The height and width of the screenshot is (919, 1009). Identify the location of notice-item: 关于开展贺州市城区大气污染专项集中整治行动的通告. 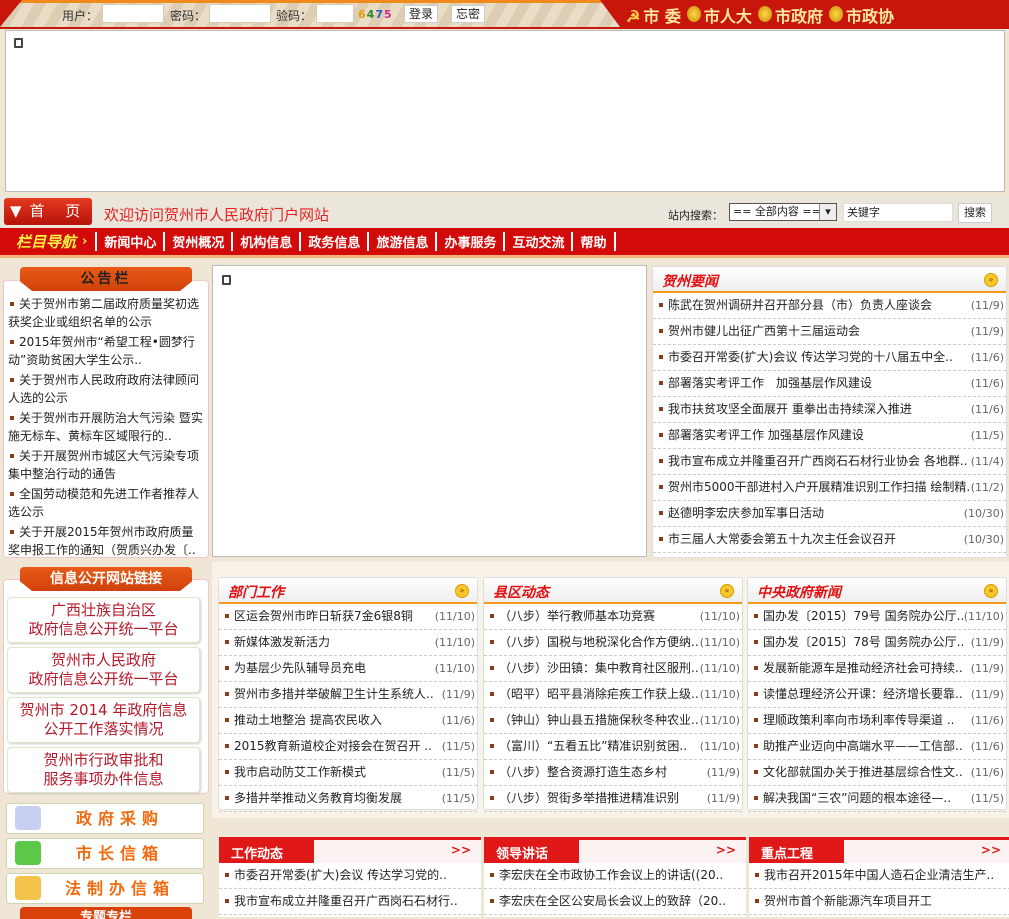
(106, 465).